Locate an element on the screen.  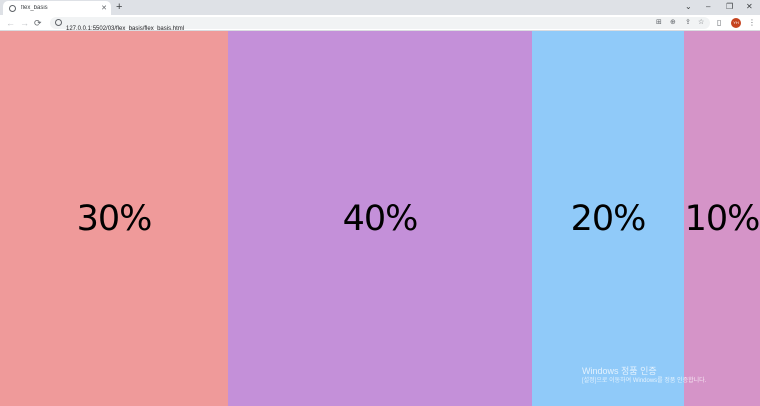
restore-button: ❐ is located at coordinates (729, 7).